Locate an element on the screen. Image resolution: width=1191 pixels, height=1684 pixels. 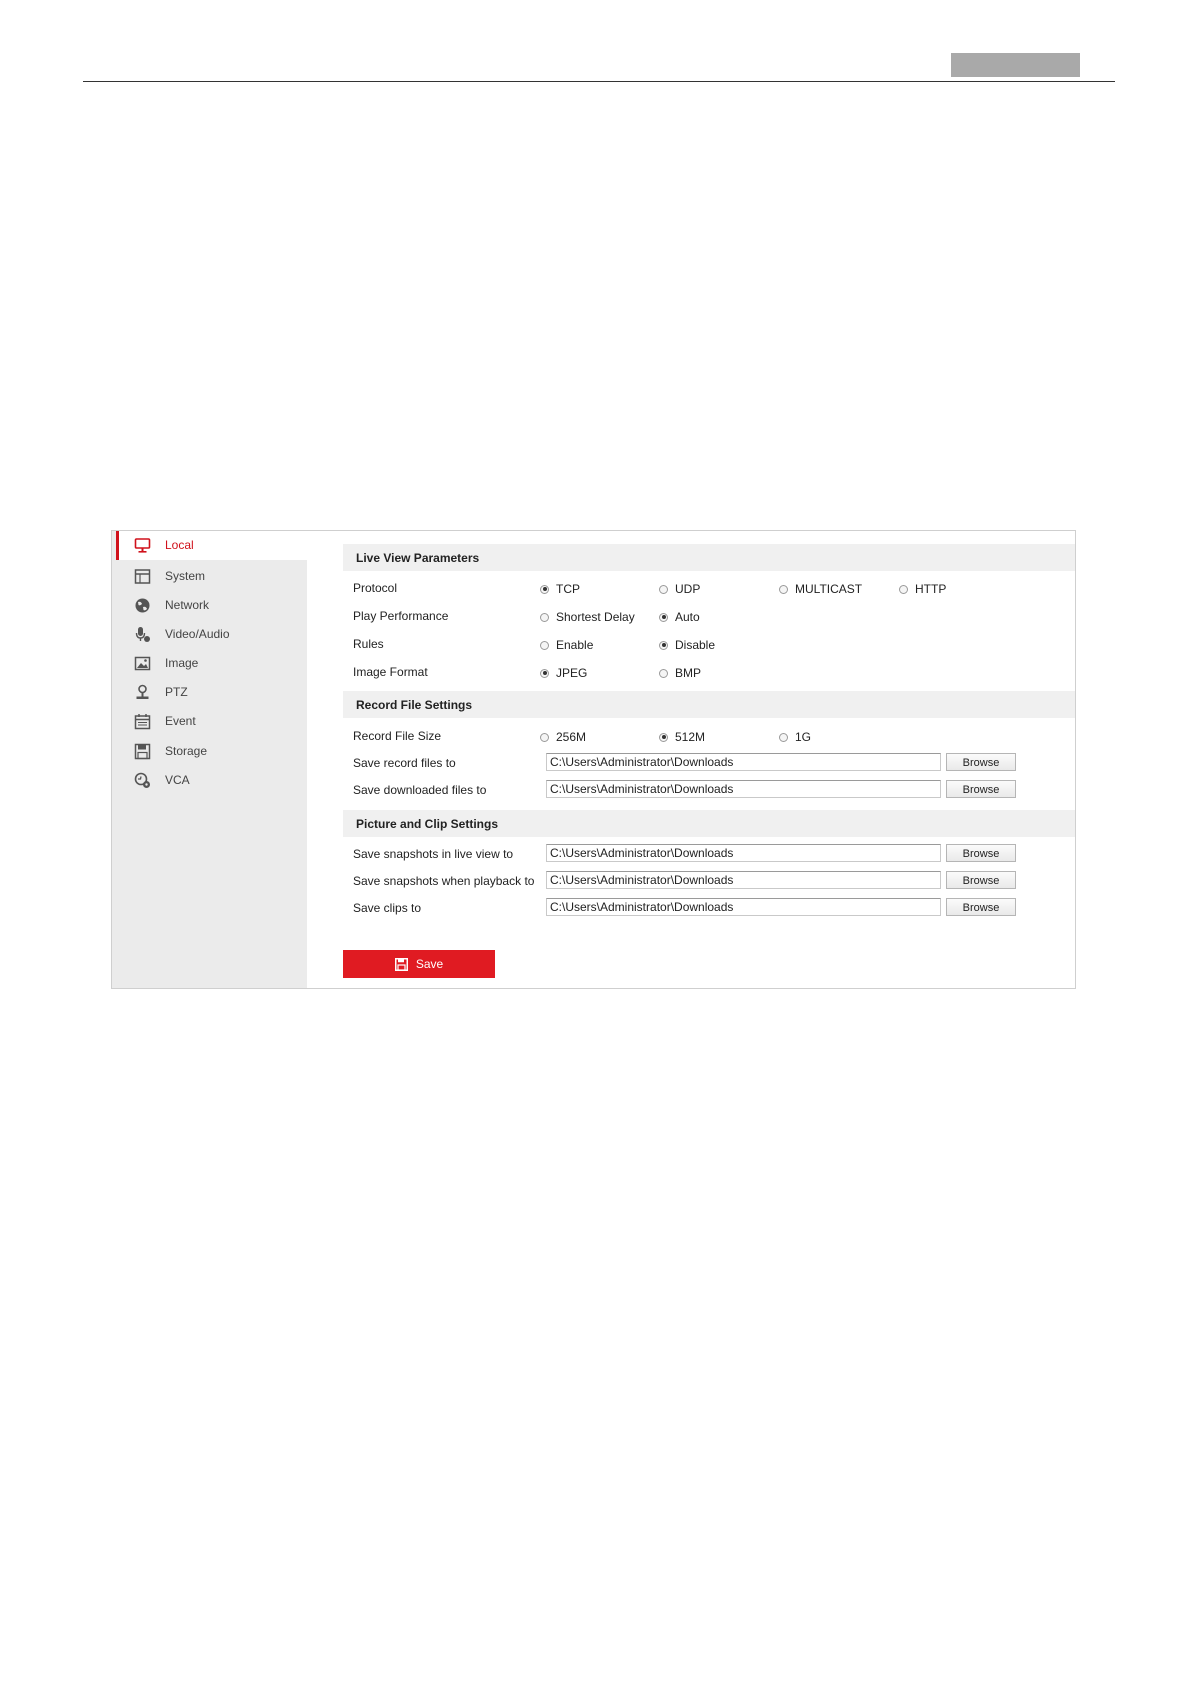
rules-enable-radio: Enable is located at coordinates (566, 645).